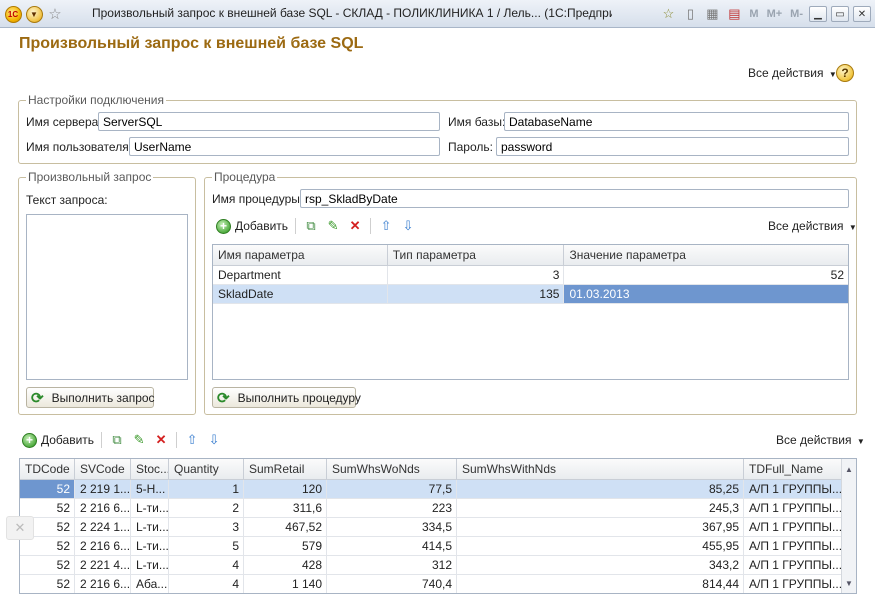 This screenshot has height=613, width=875. I want to click on memory-minus-button: M-, so click(796, 14).